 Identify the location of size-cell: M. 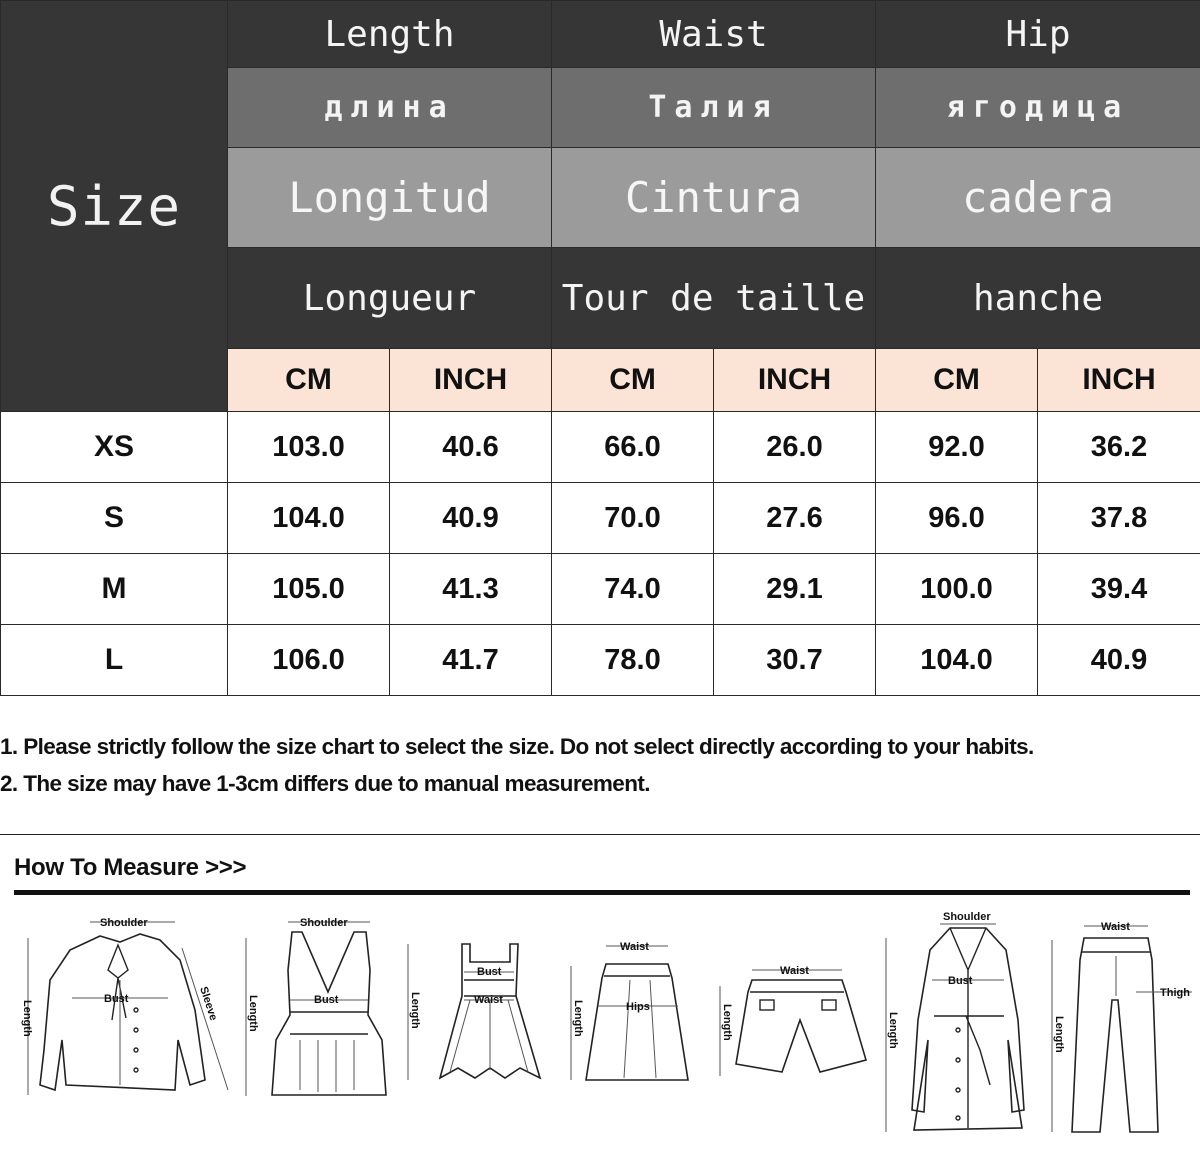
(114, 589).